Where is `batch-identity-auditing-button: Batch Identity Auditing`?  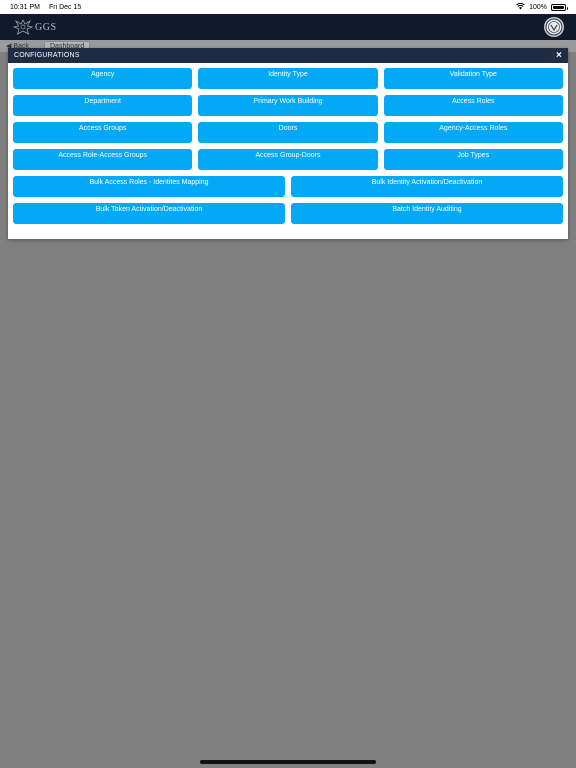
batch-identity-auditing-button: Batch Identity Auditing is located at coordinates (427, 213).